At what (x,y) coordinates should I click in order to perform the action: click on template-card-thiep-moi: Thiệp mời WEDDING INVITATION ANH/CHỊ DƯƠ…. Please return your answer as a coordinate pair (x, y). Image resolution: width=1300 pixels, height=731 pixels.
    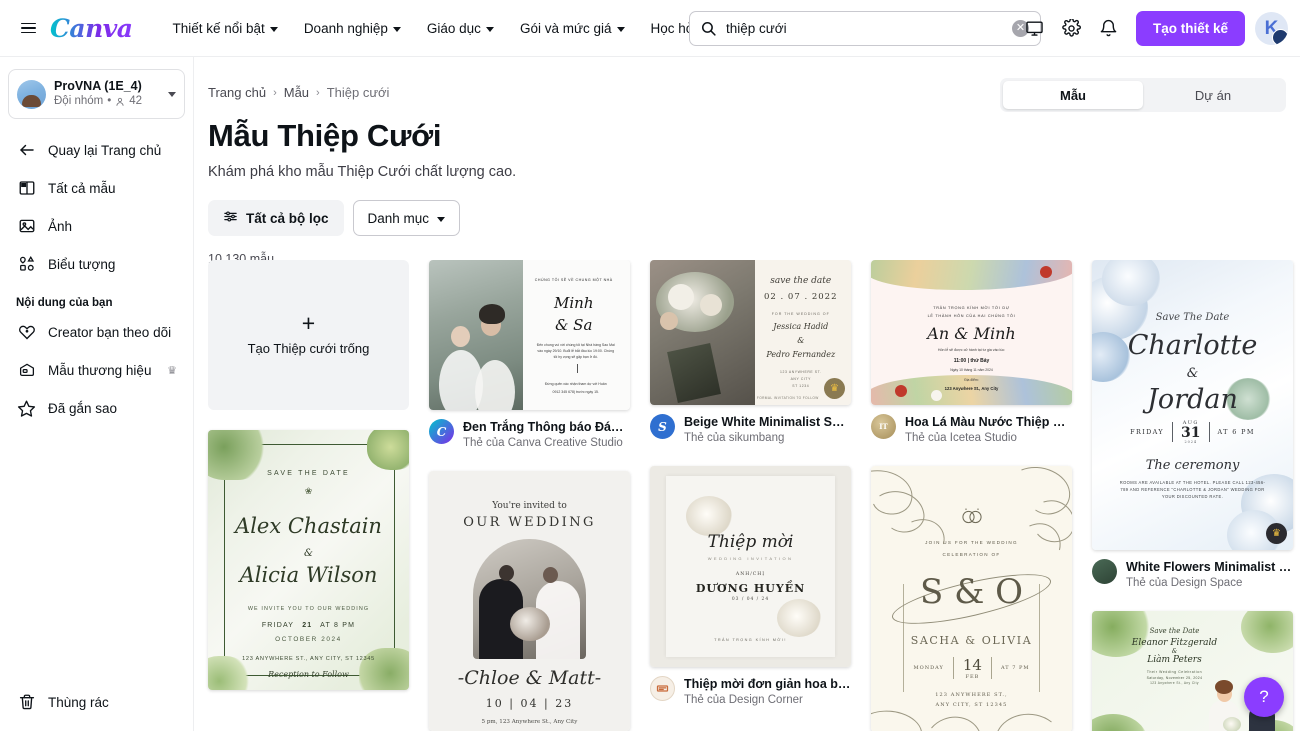
    Looking at the image, I should click on (750, 587).